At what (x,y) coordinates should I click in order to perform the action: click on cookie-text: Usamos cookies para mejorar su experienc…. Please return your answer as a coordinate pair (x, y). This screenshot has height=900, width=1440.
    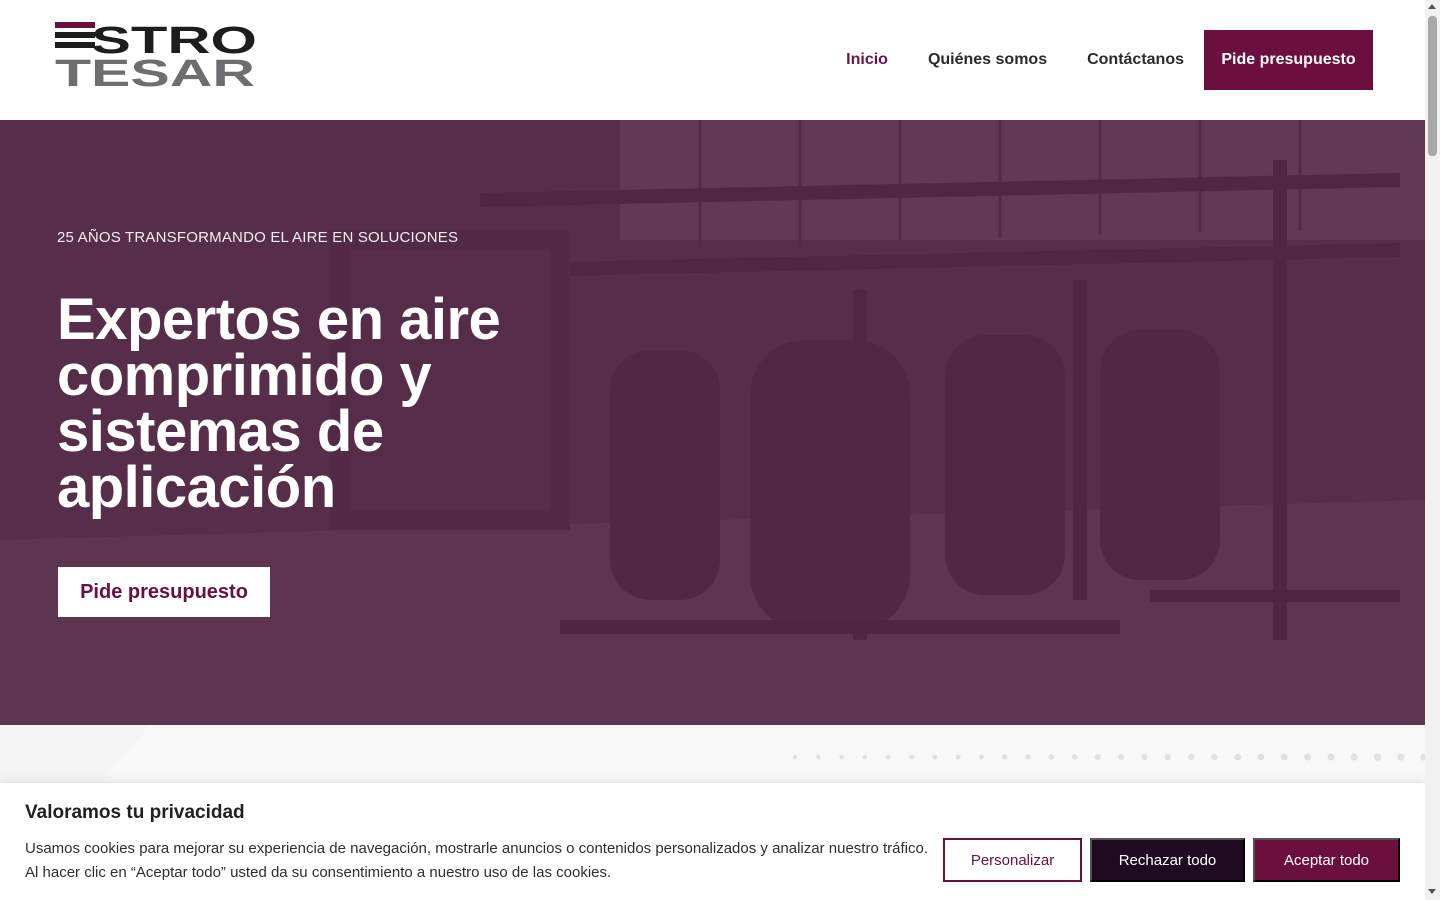
    Looking at the image, I should click on (476, 860).